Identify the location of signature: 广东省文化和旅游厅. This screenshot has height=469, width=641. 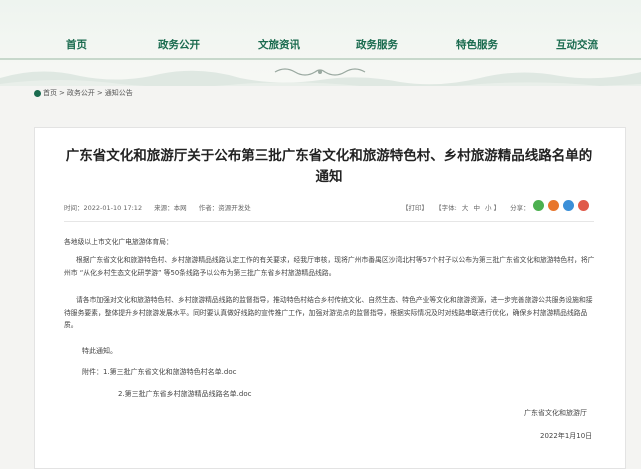
(555, 413).